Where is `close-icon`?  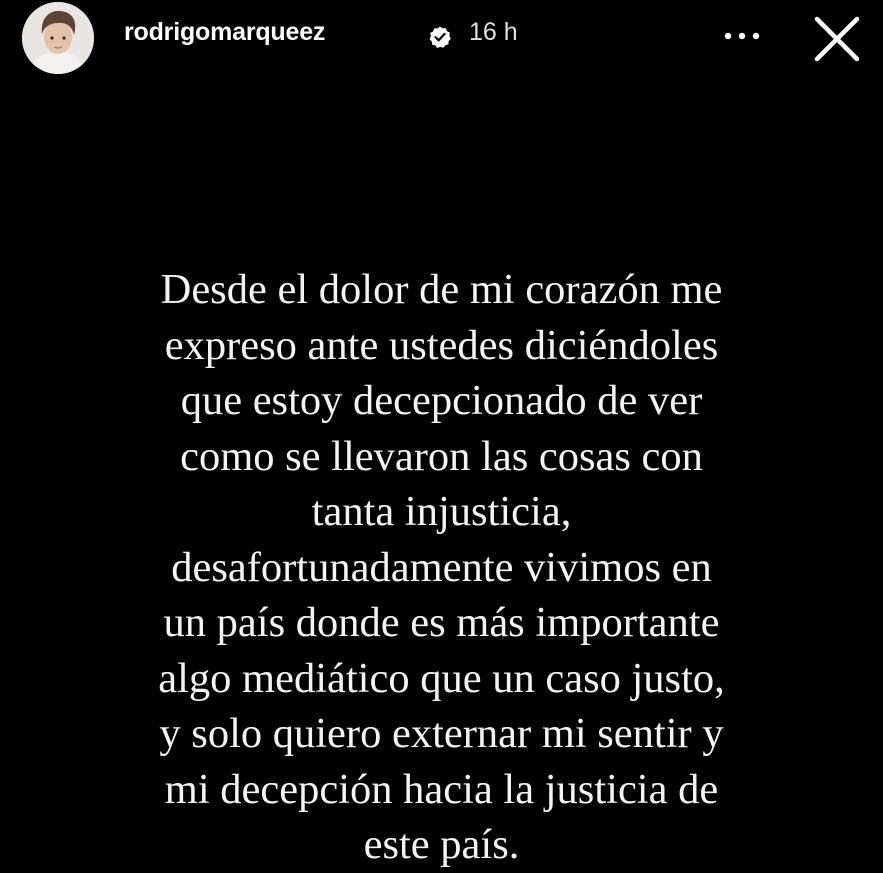
close-icon is located at coordinates (837, 39).